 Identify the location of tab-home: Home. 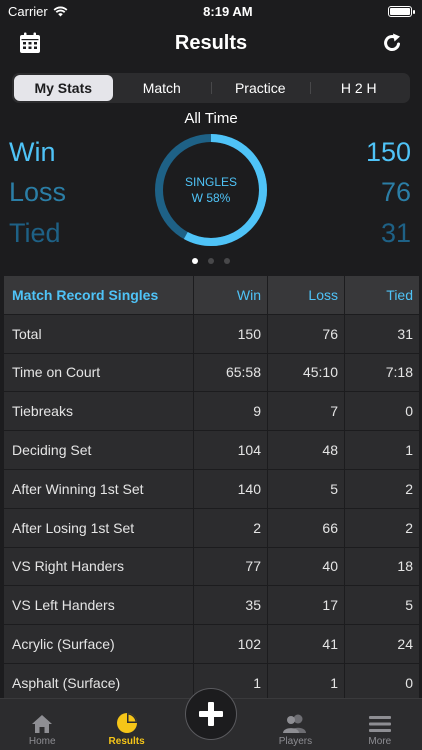
(42, 724).